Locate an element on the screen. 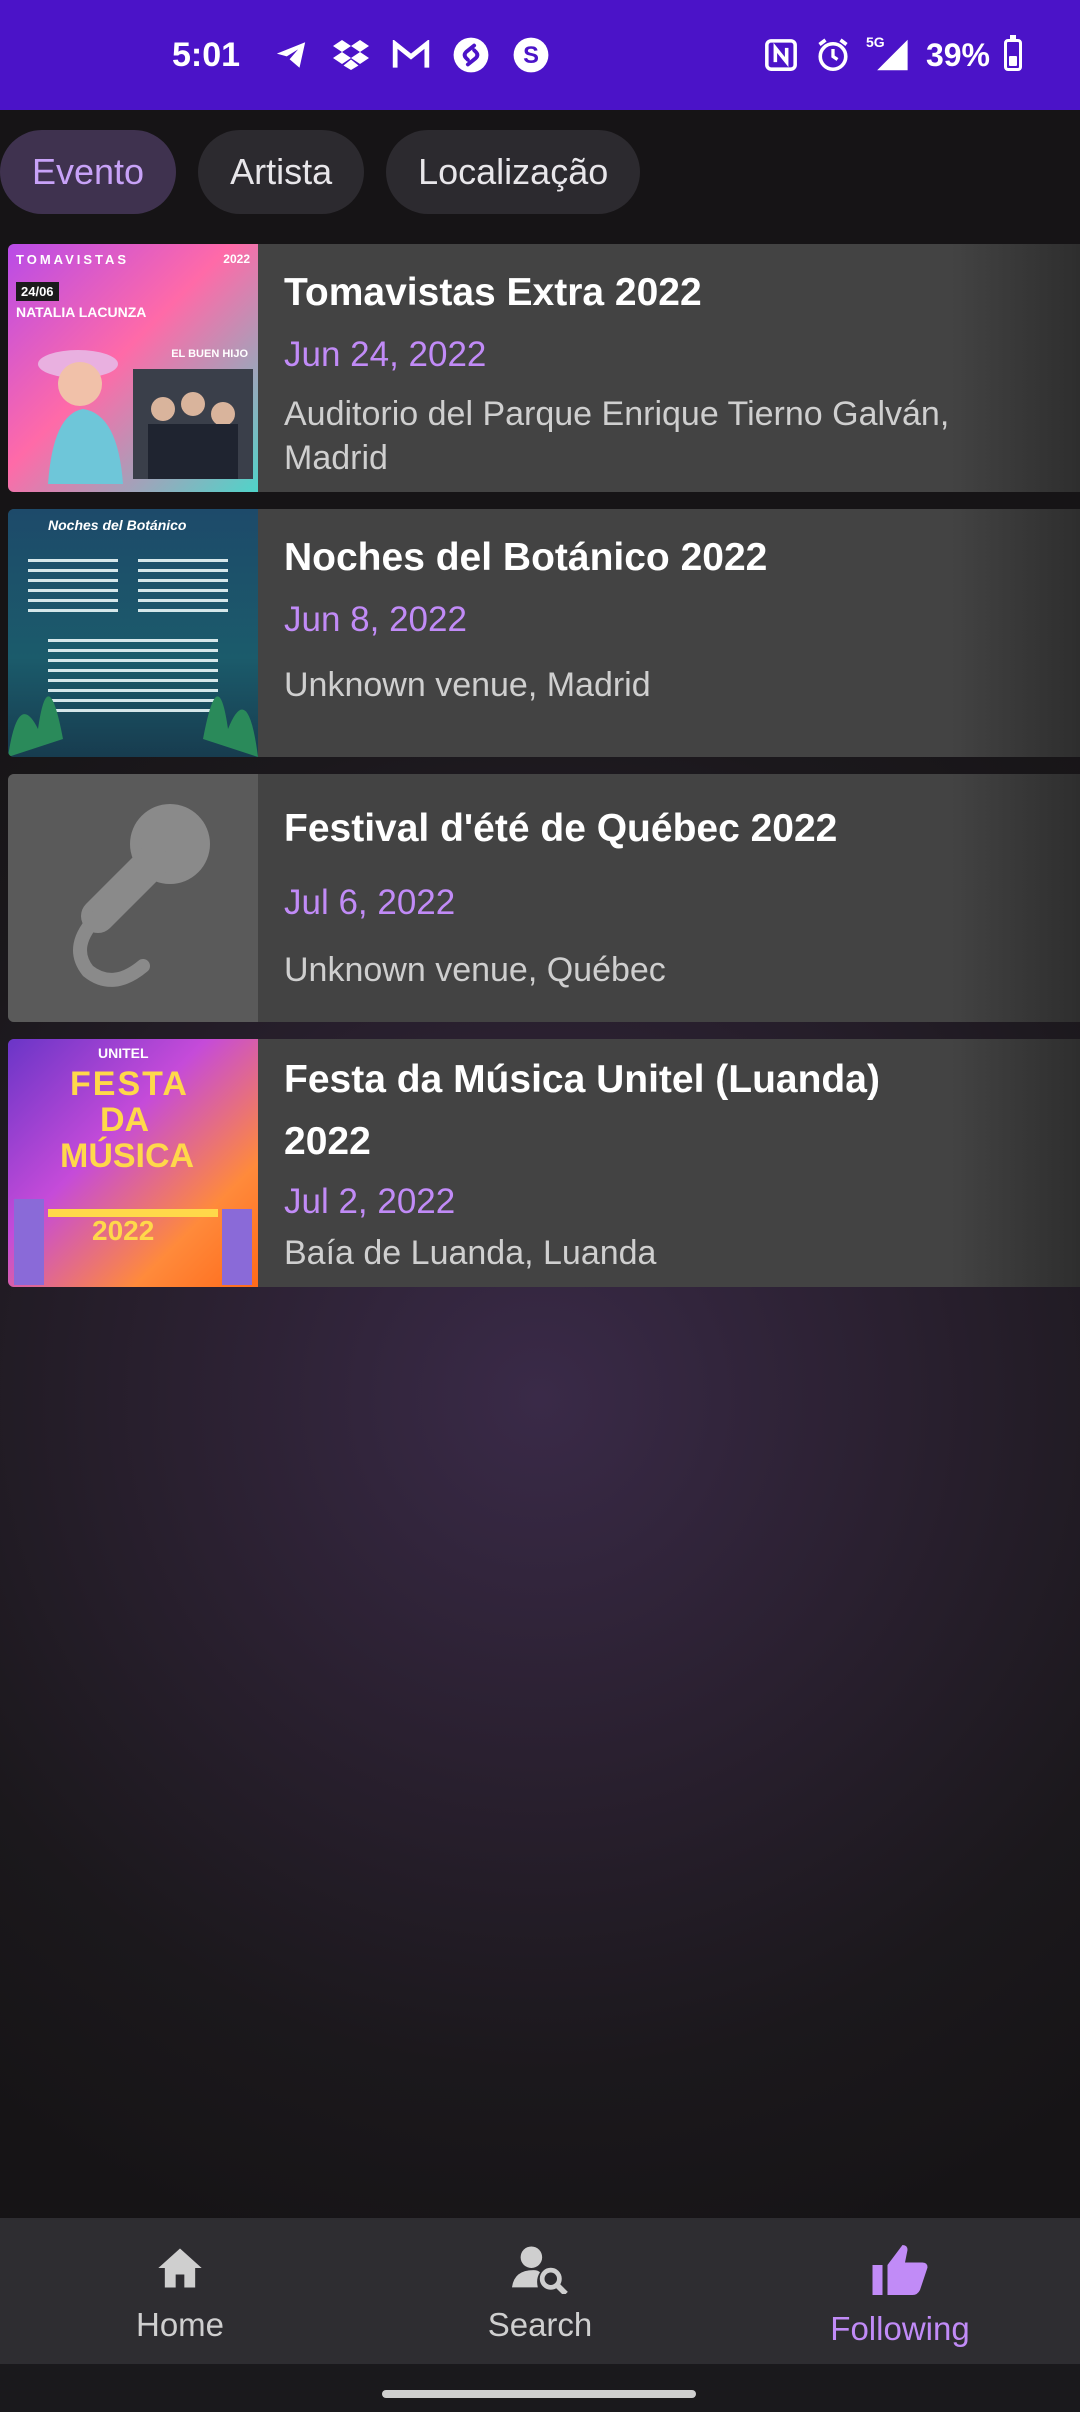 The width and height of the screenshot is (1080, 2412). person-search-icon is located at coordinates (540, 2270).